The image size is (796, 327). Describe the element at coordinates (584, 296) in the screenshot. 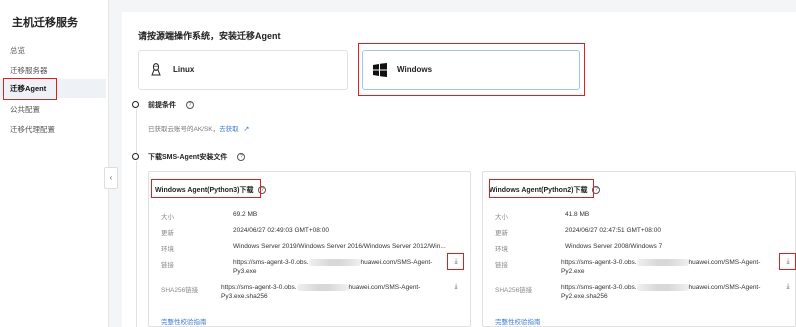

I see `sha-tail: Py2.exe.sha256` at that location.